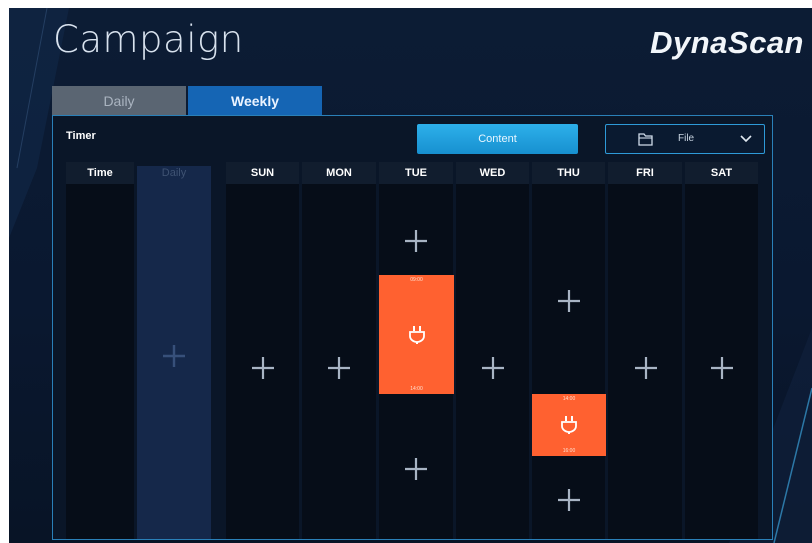 Image resolution: width=812 pixels, height=543 pixels. I want to click on header-fri: FRI, so click(645, 173).